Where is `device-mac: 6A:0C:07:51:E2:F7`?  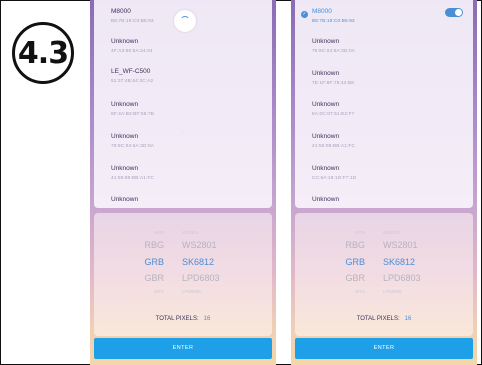
device-mac: 6A:0C:07:51:E2:F7 is located at coordinates (333, 113).